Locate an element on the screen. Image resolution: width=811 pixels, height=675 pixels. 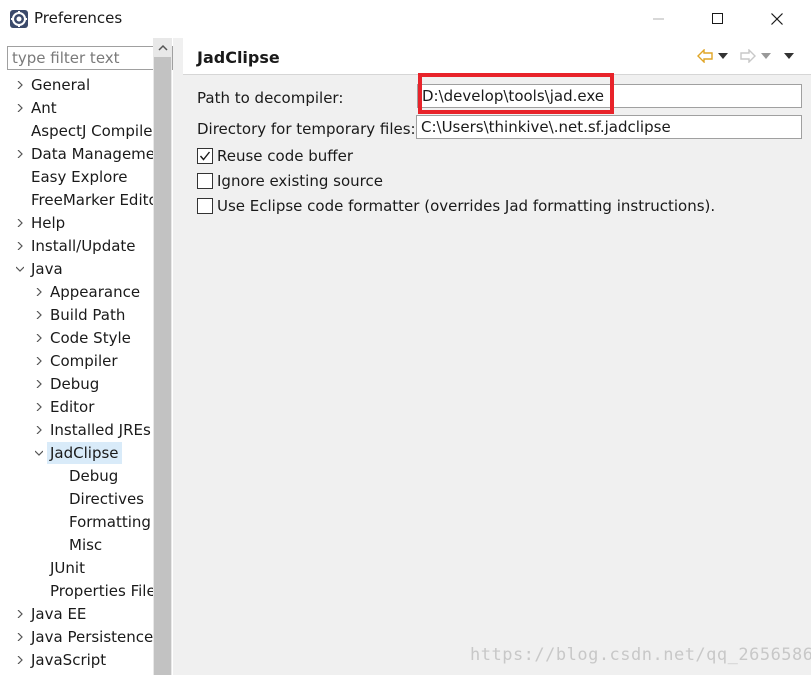
tree-item: AspectJ Compiler is located at coordinates (76, 131).